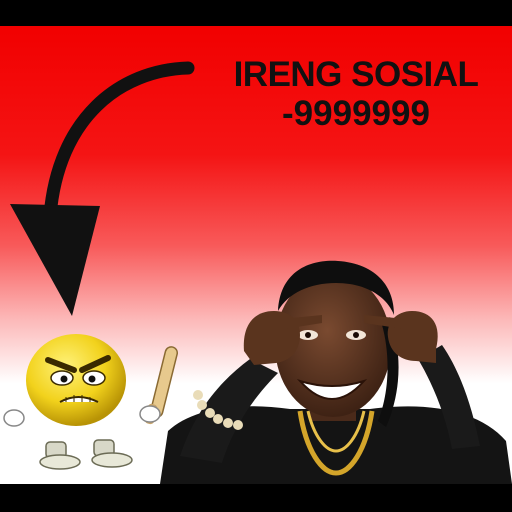 This screenshot has height=512, width=512. Describe the element at coordinates (256, 498) in the screenshot. I see `bottom-letterbox` at that location.